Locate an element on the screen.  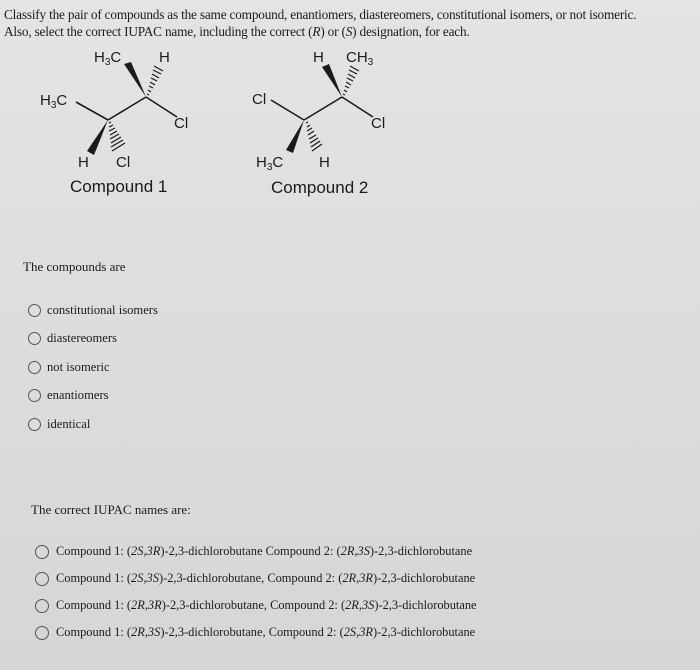
hash-c2-h is located at coordinates (314, 136).